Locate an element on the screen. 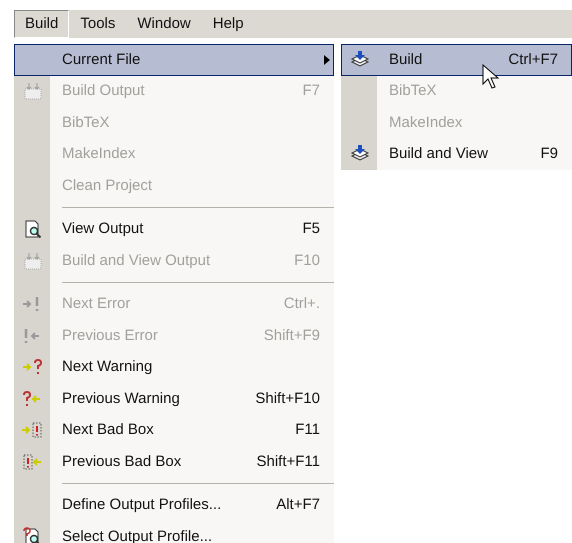  menu-item: Next Bad Box F11 is located at coordinates (174, 430).